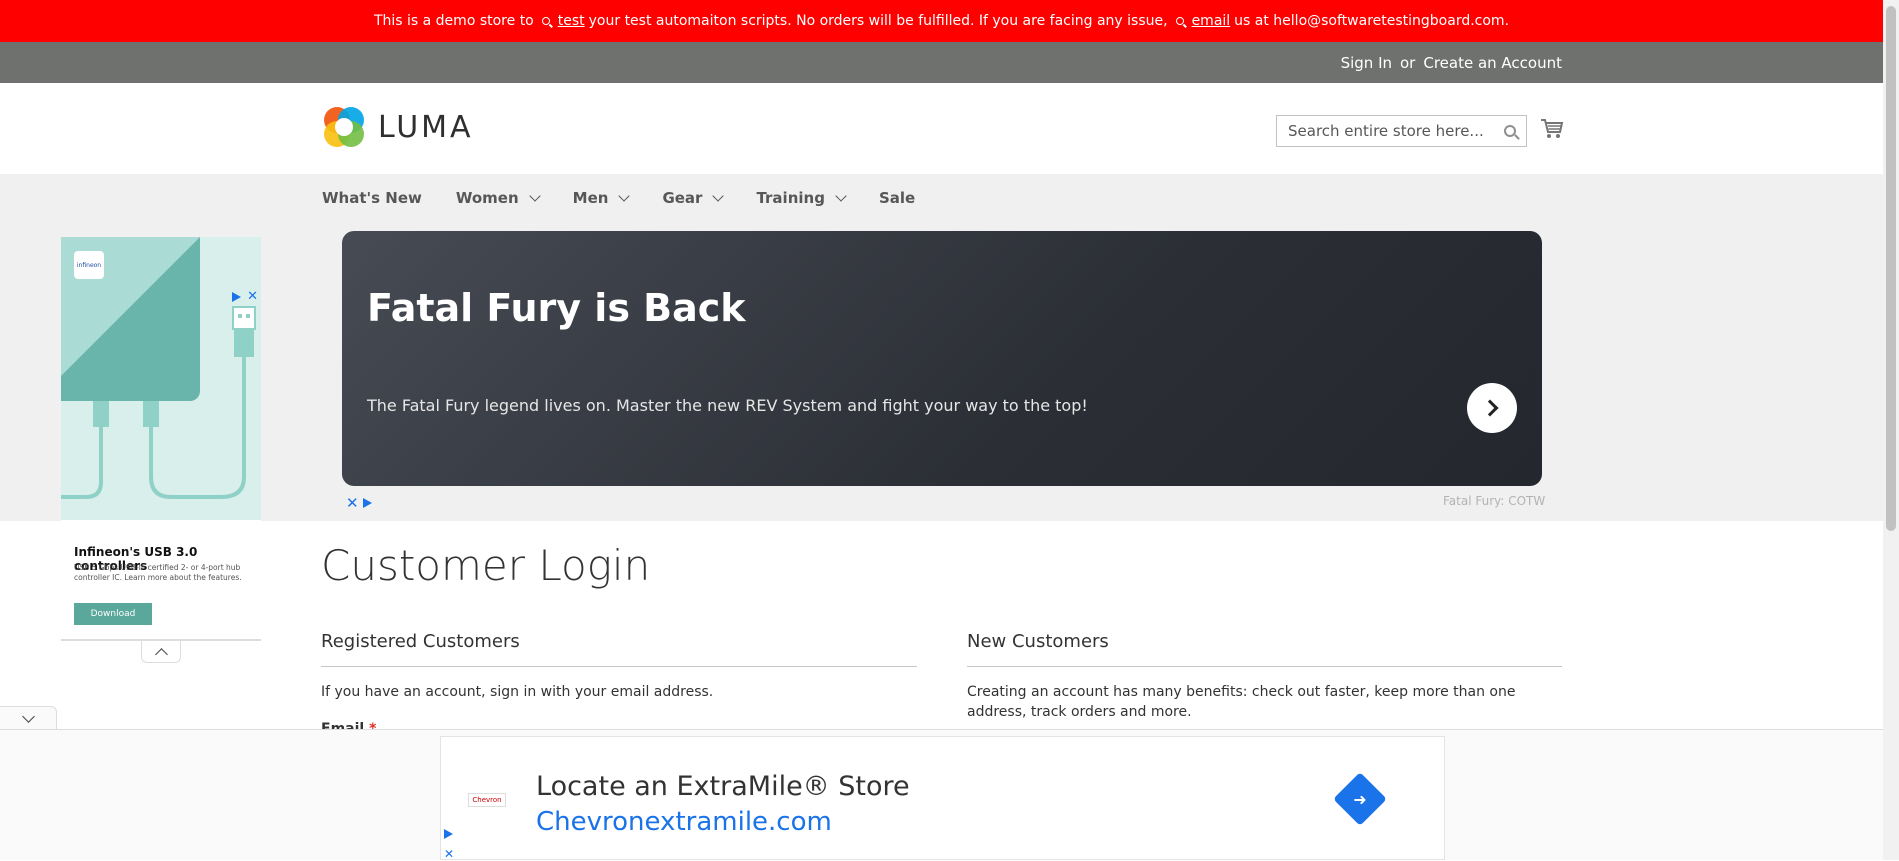 The image size is (1899, 861). Describe the element at coordinates (1552, 129) in the screenshot. I see `cart-icon` at that location.